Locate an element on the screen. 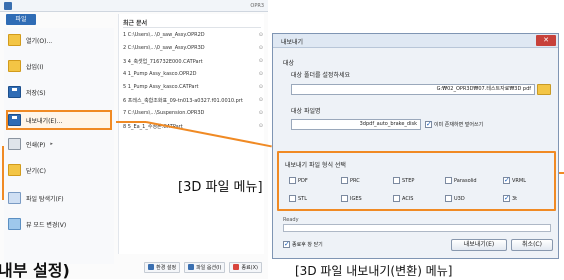 This screenshot has height=280, width=564. format-checkbox-parasolid: Parasolid is located at coordinates (461, 180).